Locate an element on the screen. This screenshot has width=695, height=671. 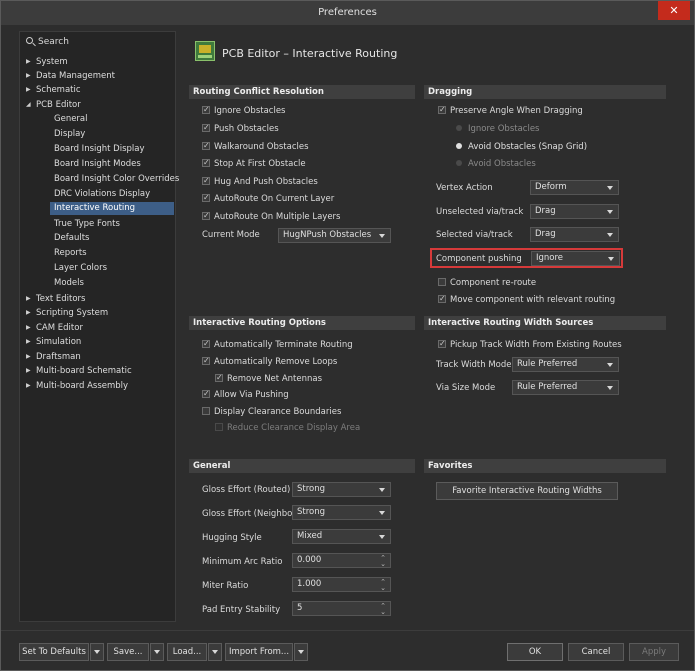
tree-item-simulation: ▶ Simulation is located at coordinates (53, 341).